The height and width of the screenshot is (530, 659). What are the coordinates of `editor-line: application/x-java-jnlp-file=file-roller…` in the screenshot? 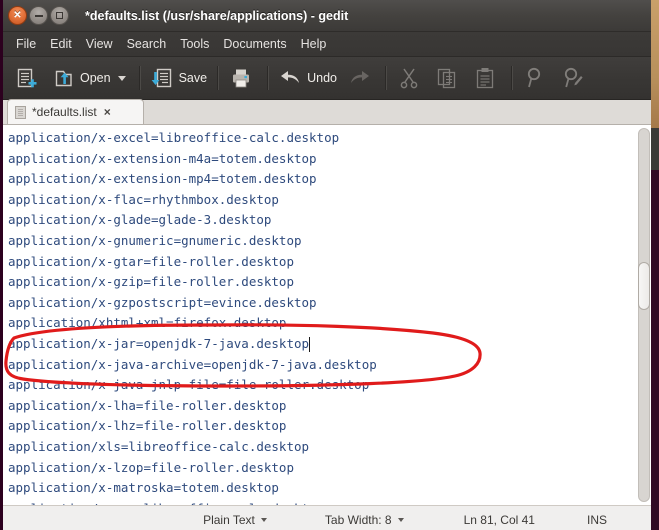 It's located at (189, 385).